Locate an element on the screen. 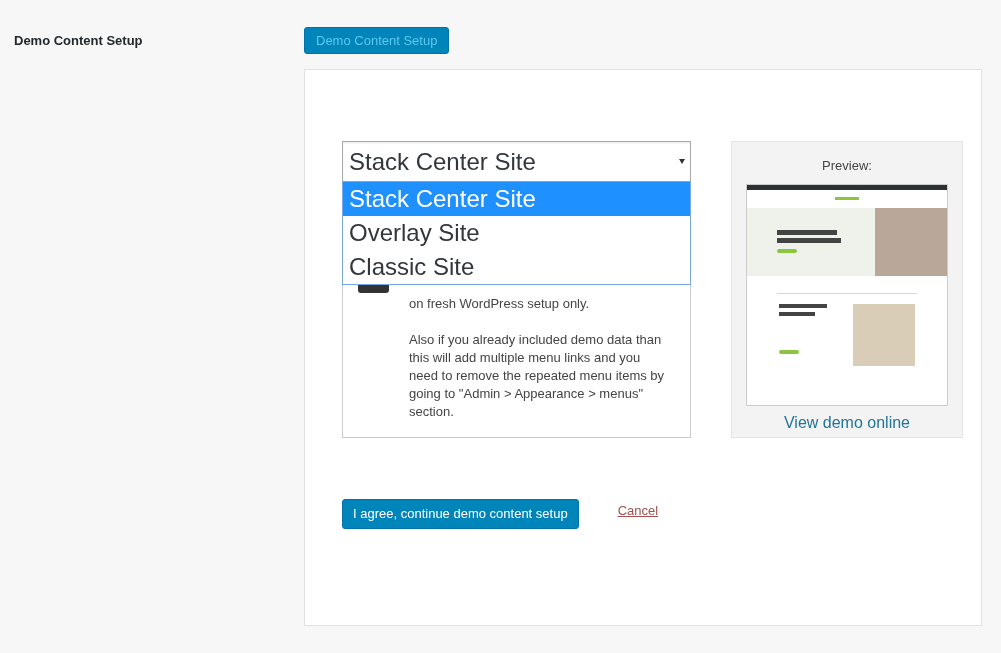  view-demo-link: View demo online is located at coordinates (847, 422).